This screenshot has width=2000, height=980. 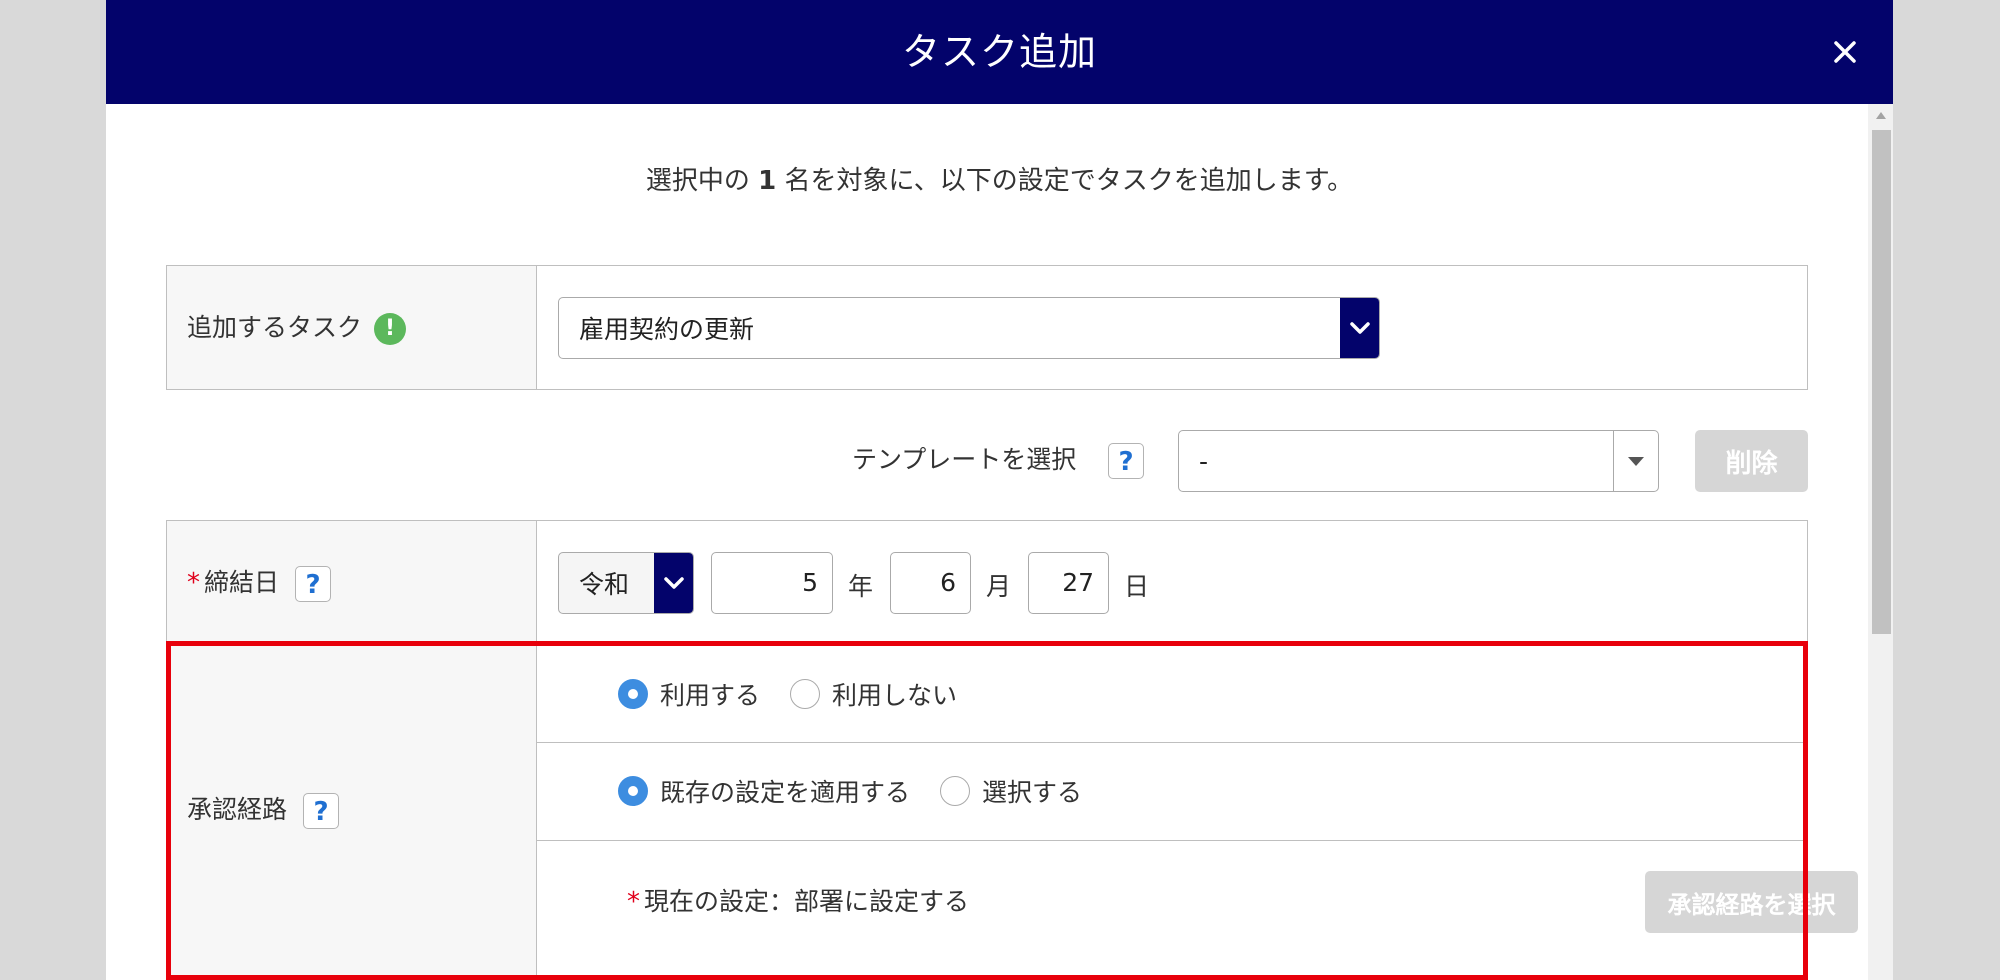 What do you see at coordinates (1137, 586) in the screenshot?
I see `day-unit: 日` at bounding box center [1137, 586].